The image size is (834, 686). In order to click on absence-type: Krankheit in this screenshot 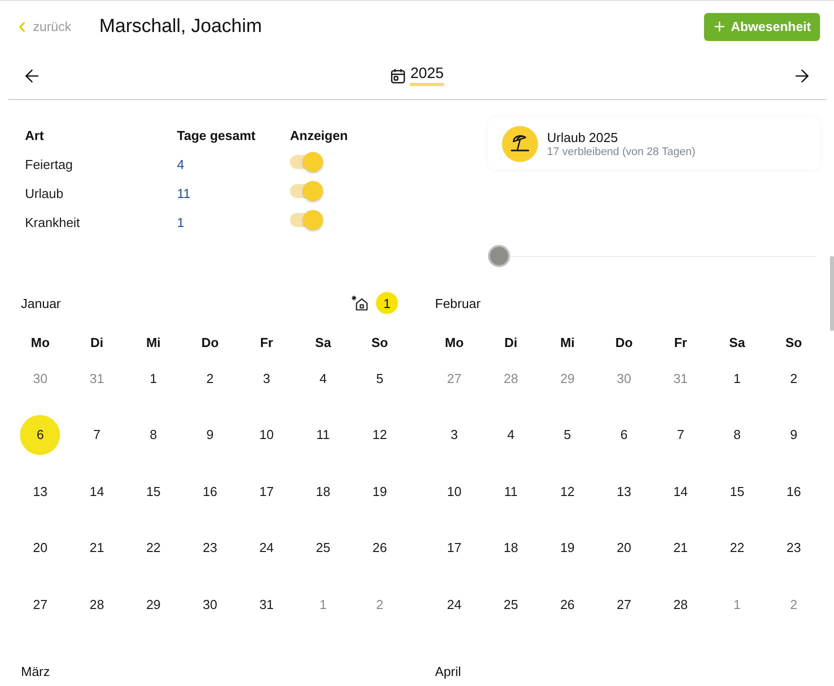, I will do `click(53, 222)`.